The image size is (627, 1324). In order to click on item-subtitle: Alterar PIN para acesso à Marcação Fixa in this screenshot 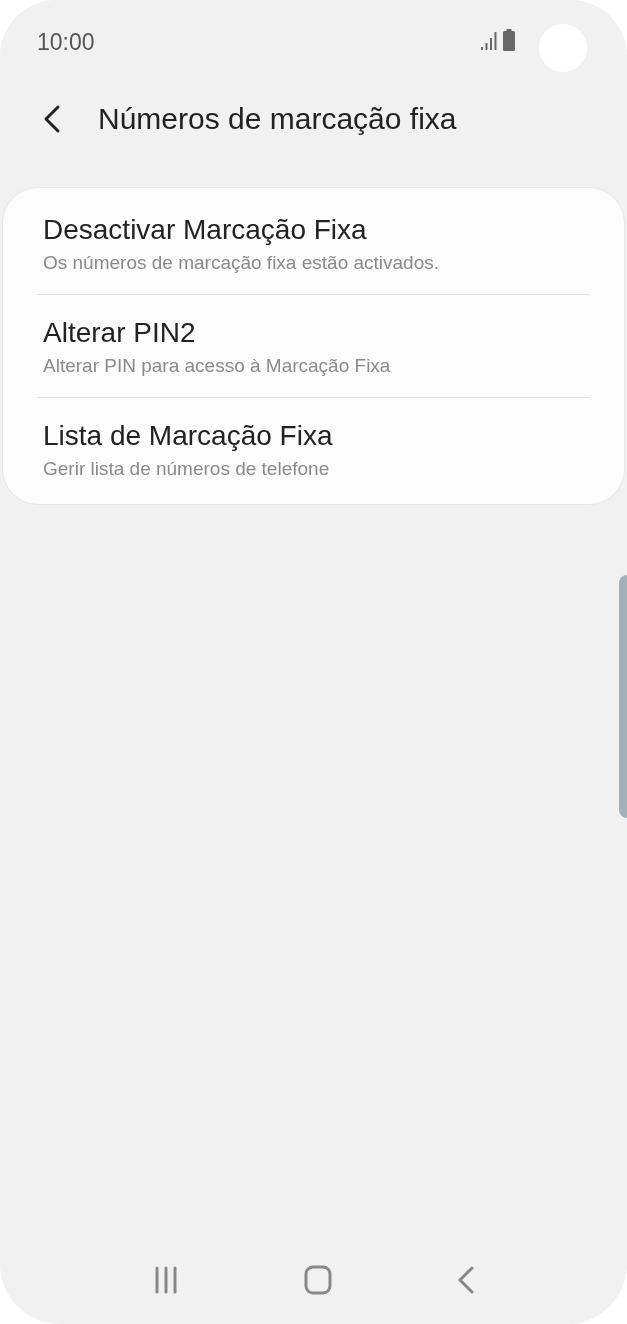, I will do `click(217, 366)`.